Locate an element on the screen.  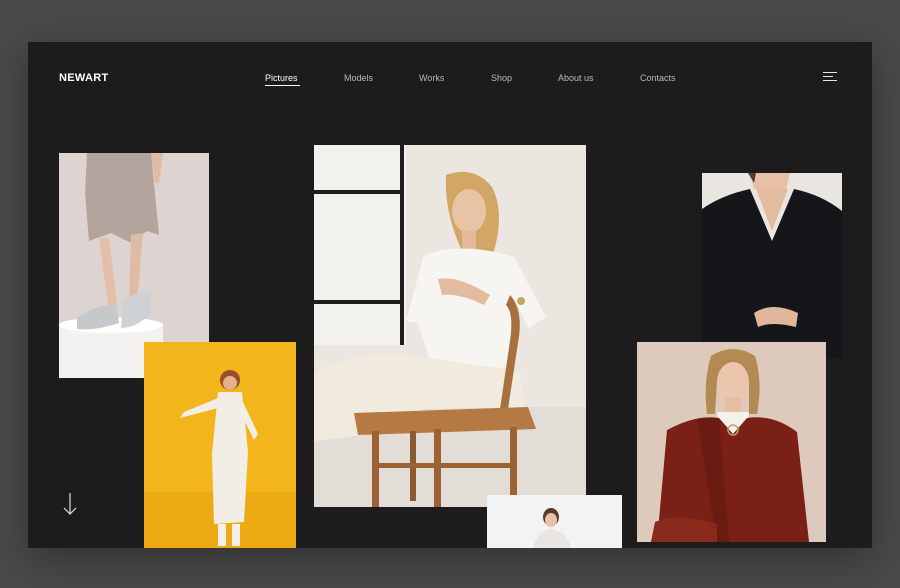
hamburger-menu-icon is located at coordinates (831, 77).